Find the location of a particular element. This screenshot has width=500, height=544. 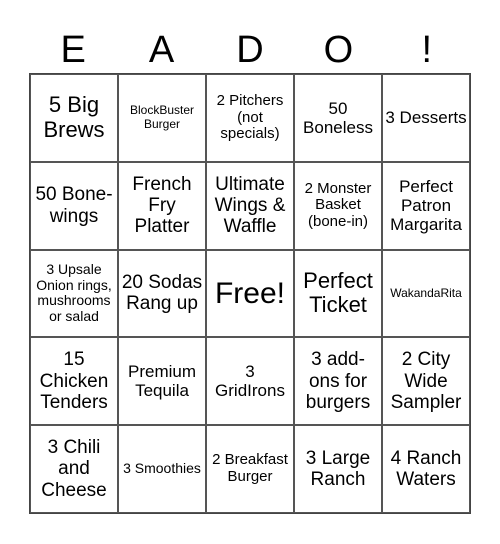

bingo-cell: 3 Desserts is located at coordinates (426, 118).